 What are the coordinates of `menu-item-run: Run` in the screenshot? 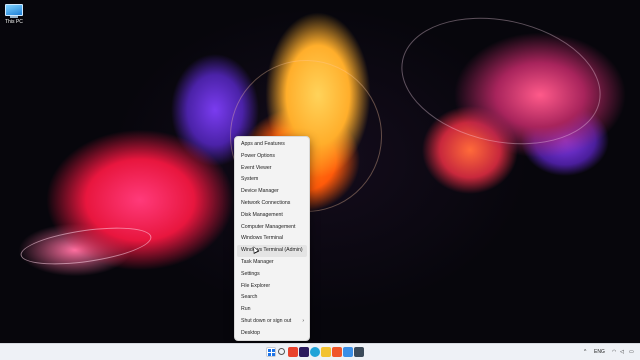 It's located at (272, 310).